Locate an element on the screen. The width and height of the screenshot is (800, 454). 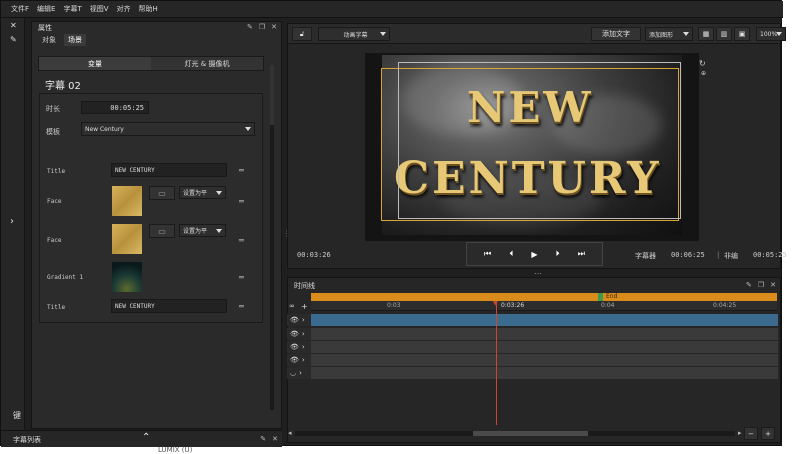
timeline-work-area is located at coordinates (544, 297).